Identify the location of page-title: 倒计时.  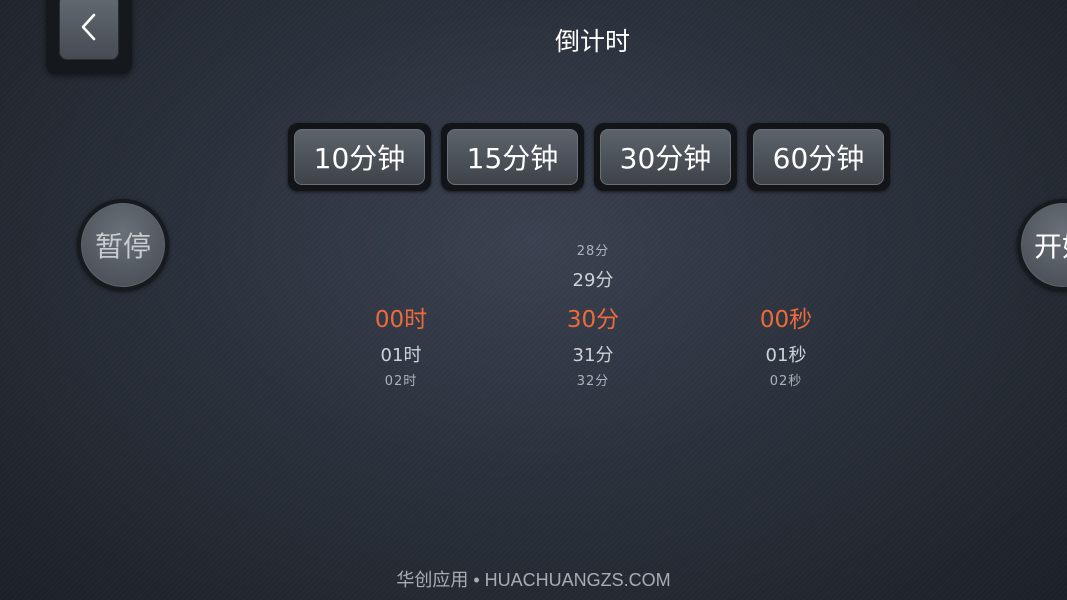
(592, 41).